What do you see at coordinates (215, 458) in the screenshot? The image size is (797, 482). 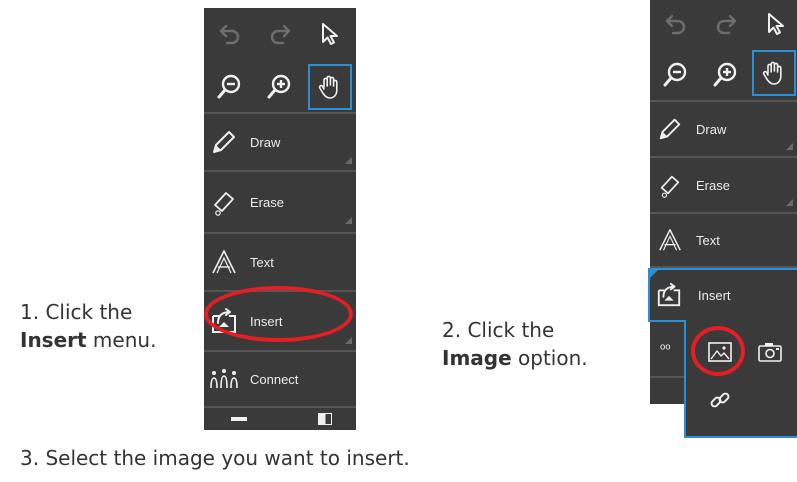 I see `step3-caption: 3. Select the image you want to insert.` at bounding box center [215, 458].